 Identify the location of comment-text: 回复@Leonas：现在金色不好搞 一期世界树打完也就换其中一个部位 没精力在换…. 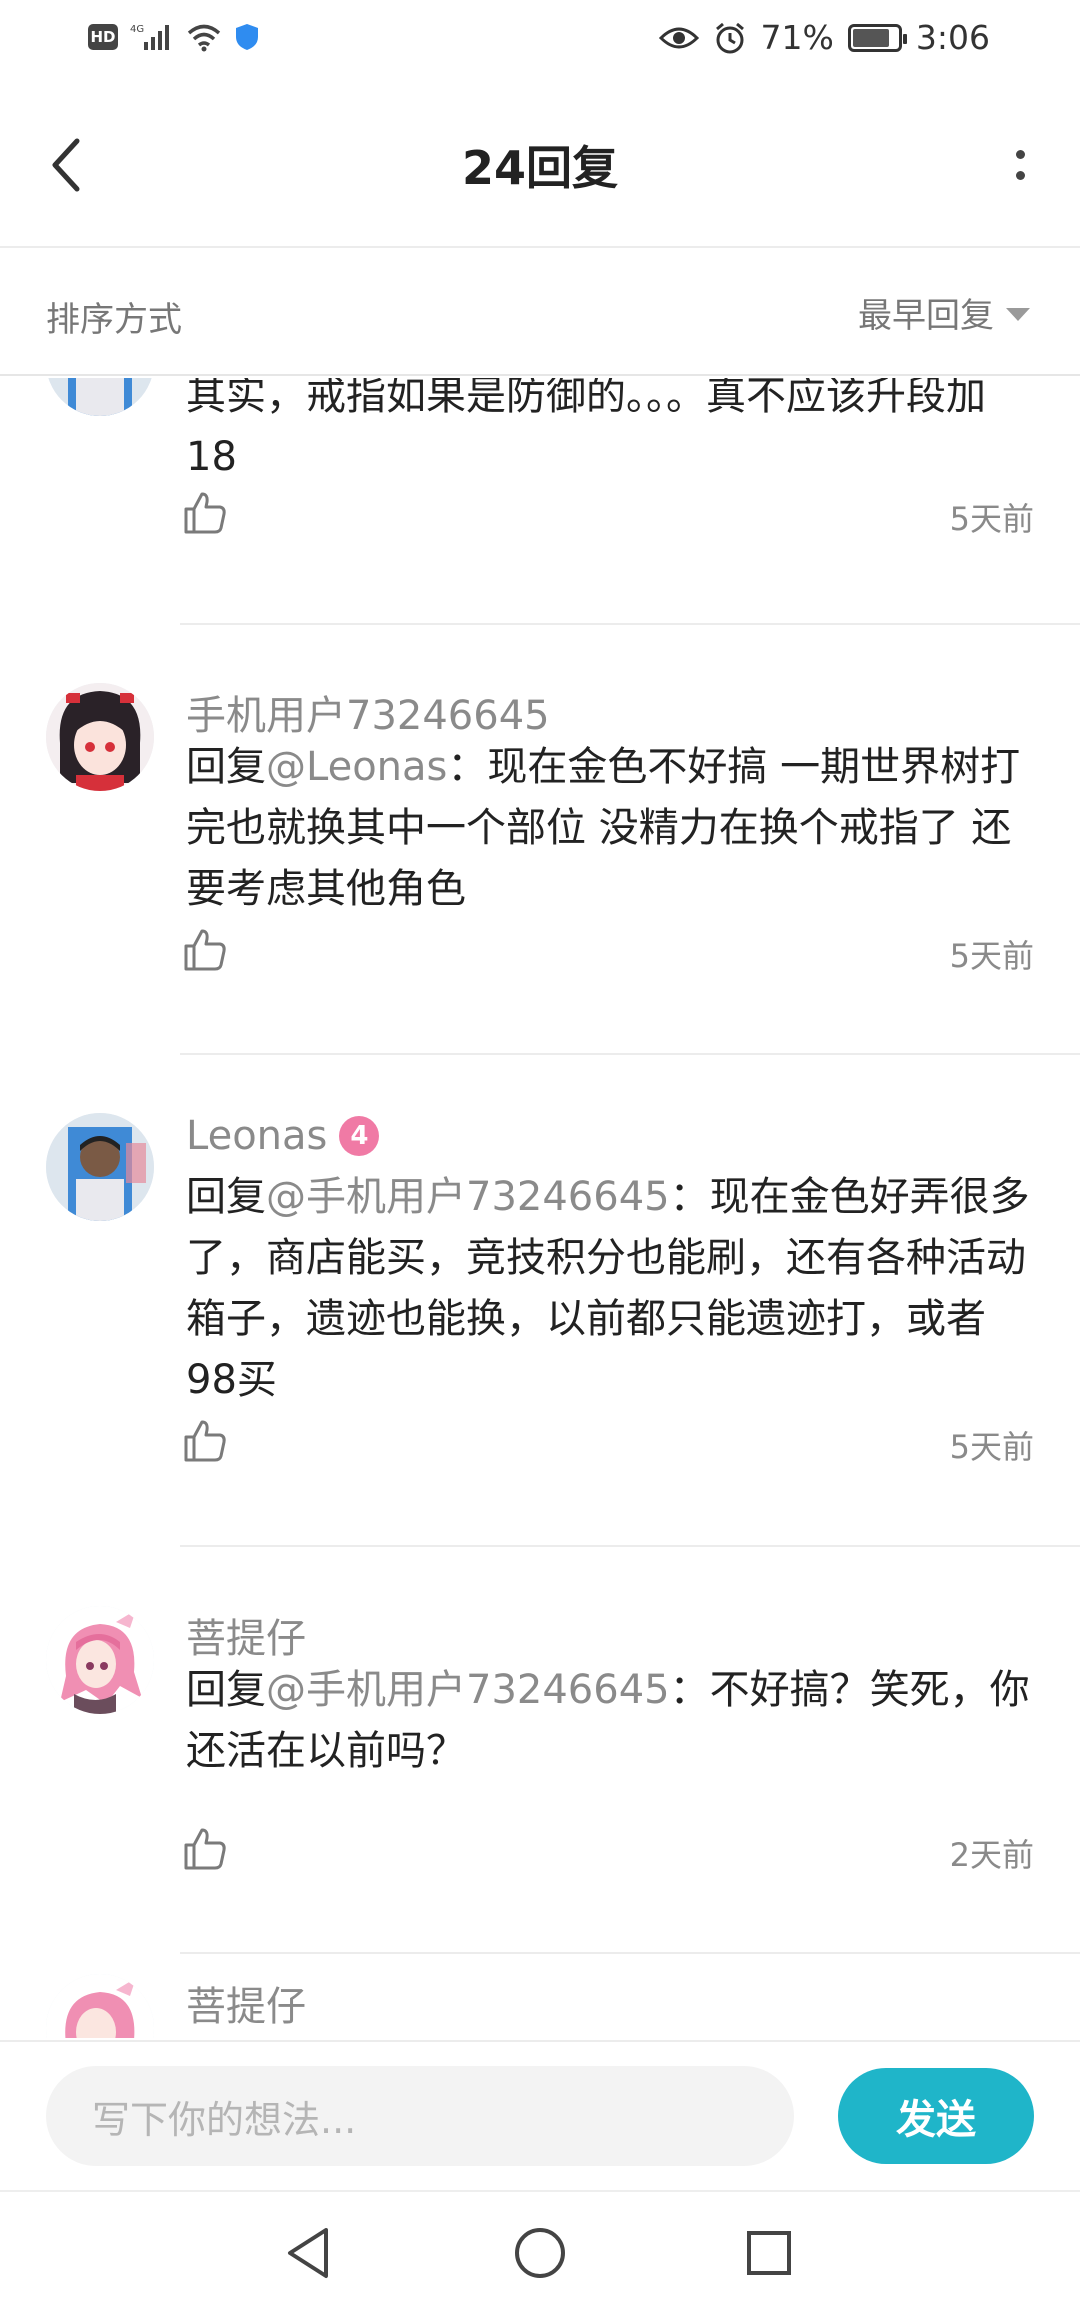
(611, 828).